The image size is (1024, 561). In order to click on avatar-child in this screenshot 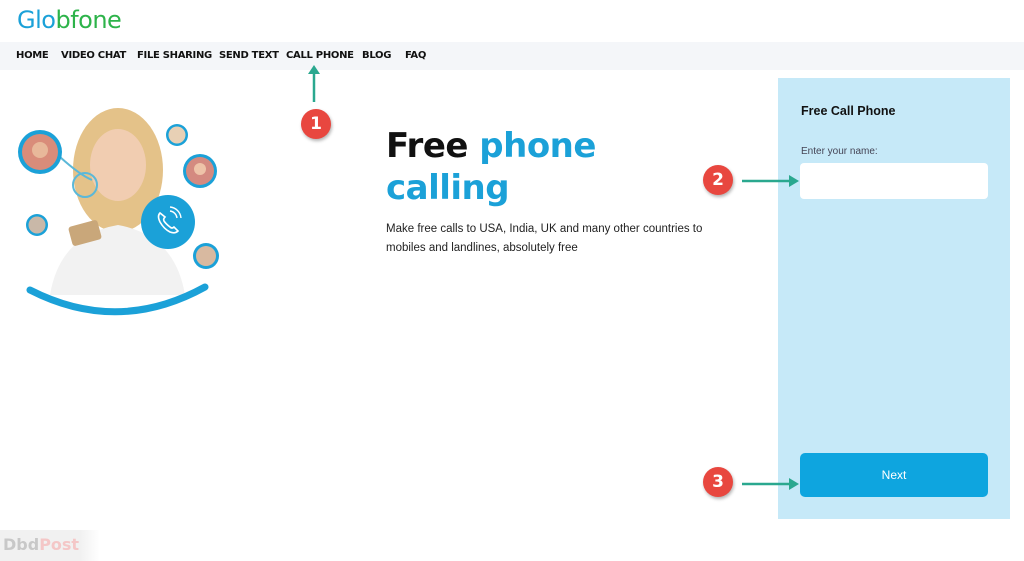, I will do `click(177, 135)`.